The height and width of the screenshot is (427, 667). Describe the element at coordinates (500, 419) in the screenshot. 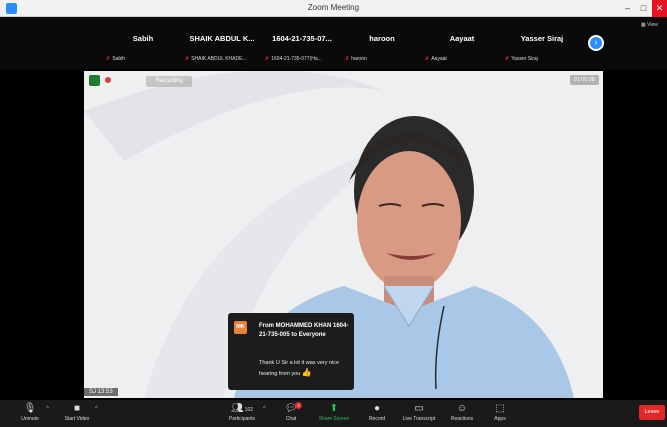

I see `apps-label: Apps` at that location.